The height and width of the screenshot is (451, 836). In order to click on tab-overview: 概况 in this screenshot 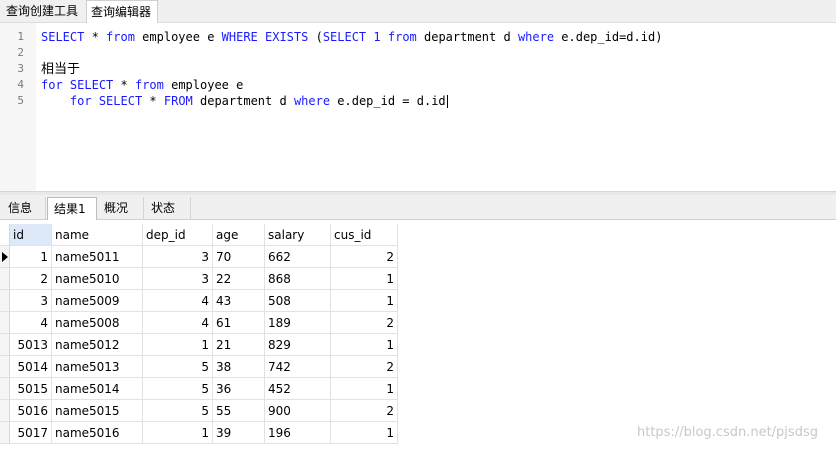, I will do `click(121, 208)`.